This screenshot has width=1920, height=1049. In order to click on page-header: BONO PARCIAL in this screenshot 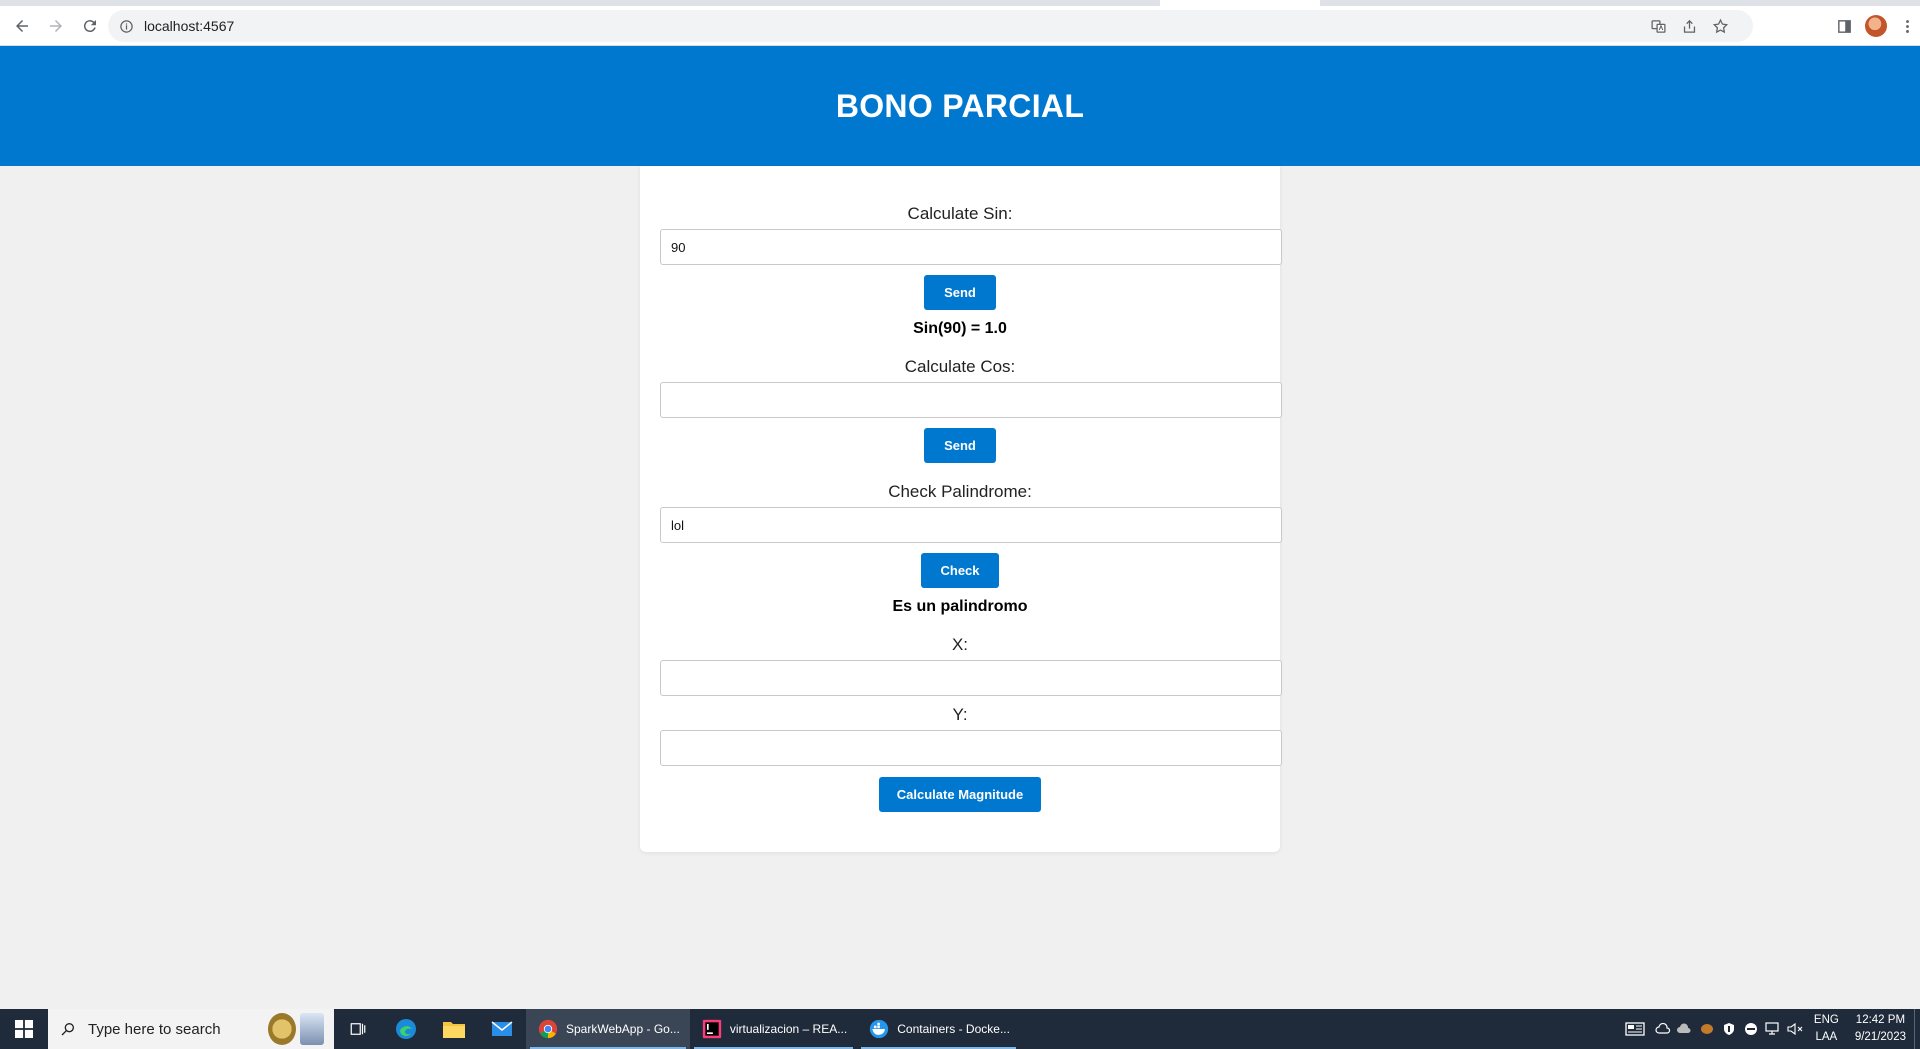, I will do `click(960, 106)`.